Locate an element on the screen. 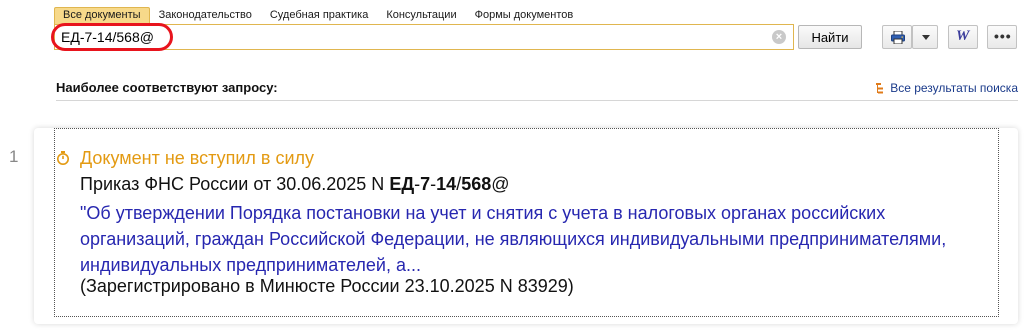 This screenshot has width=1024, height=331. title-match: 568 is located at coordinates (476, 184).